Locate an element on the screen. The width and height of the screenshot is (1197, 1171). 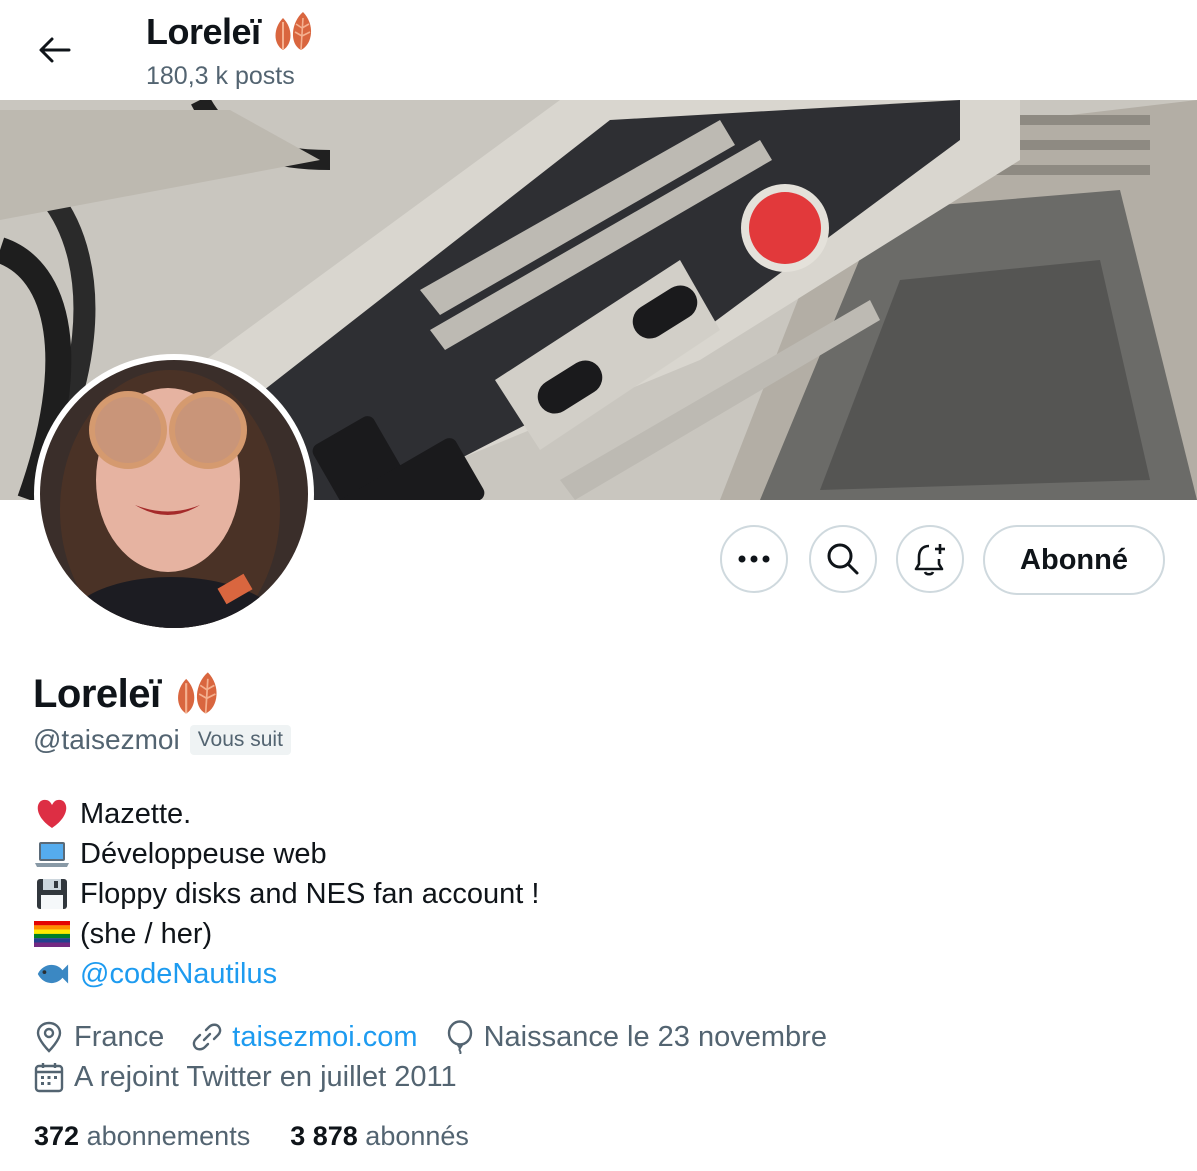
website-item: taisezmoi.com is located at coordinates (305, 1037).